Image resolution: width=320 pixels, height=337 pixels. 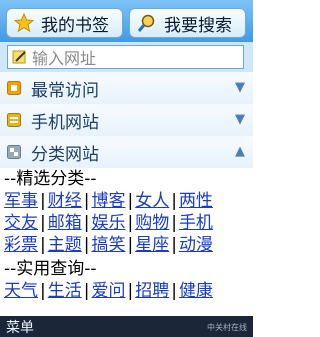 I want to click on category-row: 天气 | 生活 | 爱问 | 招聘 | 健康, so click(x=108, y=291).